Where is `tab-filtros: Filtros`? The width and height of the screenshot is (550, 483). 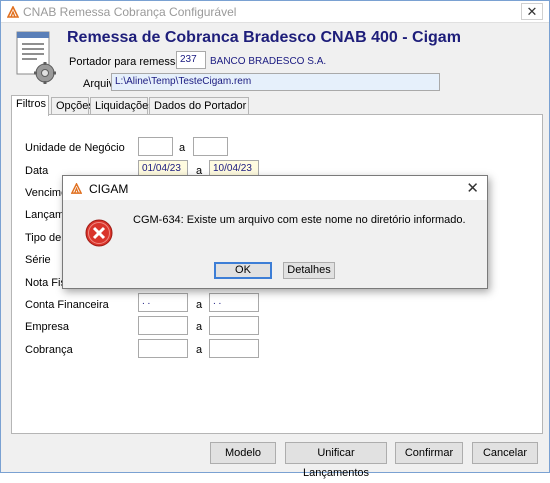
tab-filtros: Filtros is located at coordinates (30, 105).